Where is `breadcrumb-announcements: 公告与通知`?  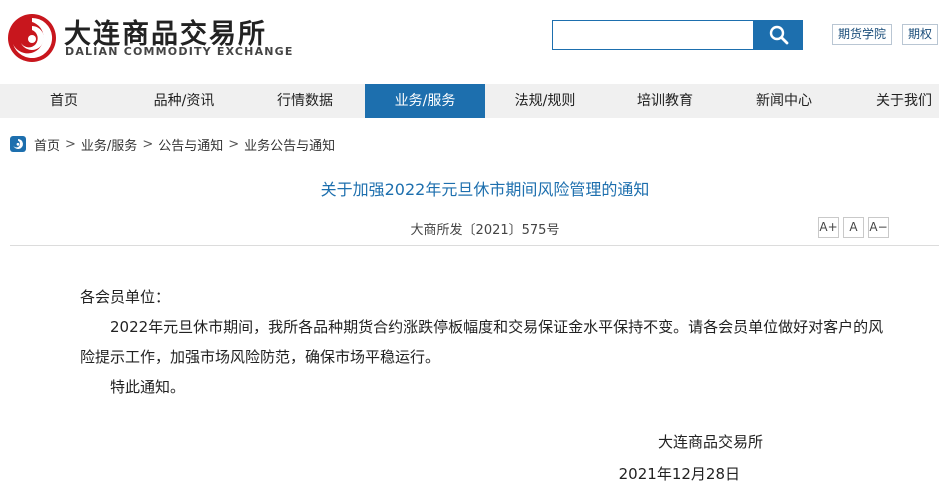 breadcrumb-announcements: 公告与通知 is located at coordinates (190, 144).